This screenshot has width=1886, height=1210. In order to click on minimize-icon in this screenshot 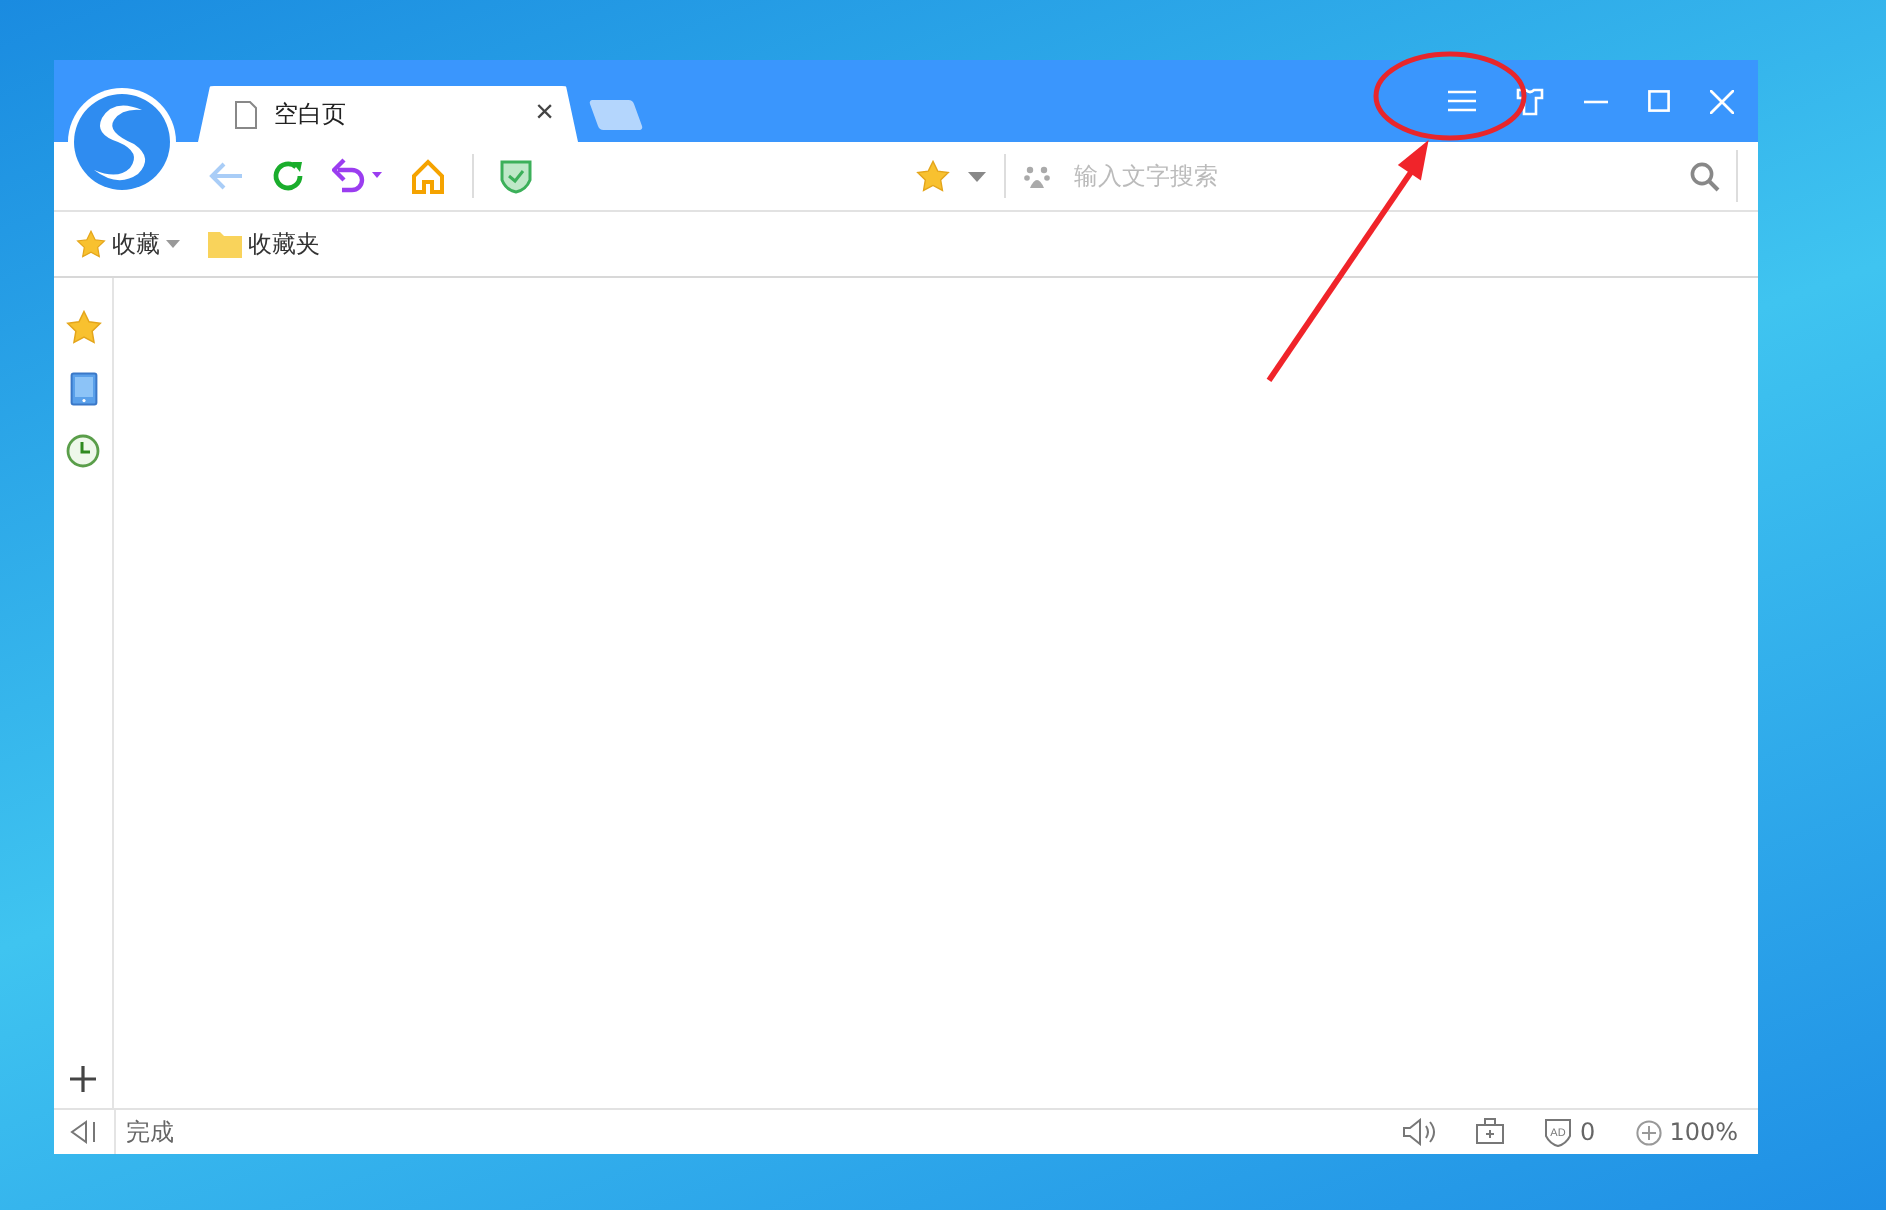, I will do `click(1596, 101)`.